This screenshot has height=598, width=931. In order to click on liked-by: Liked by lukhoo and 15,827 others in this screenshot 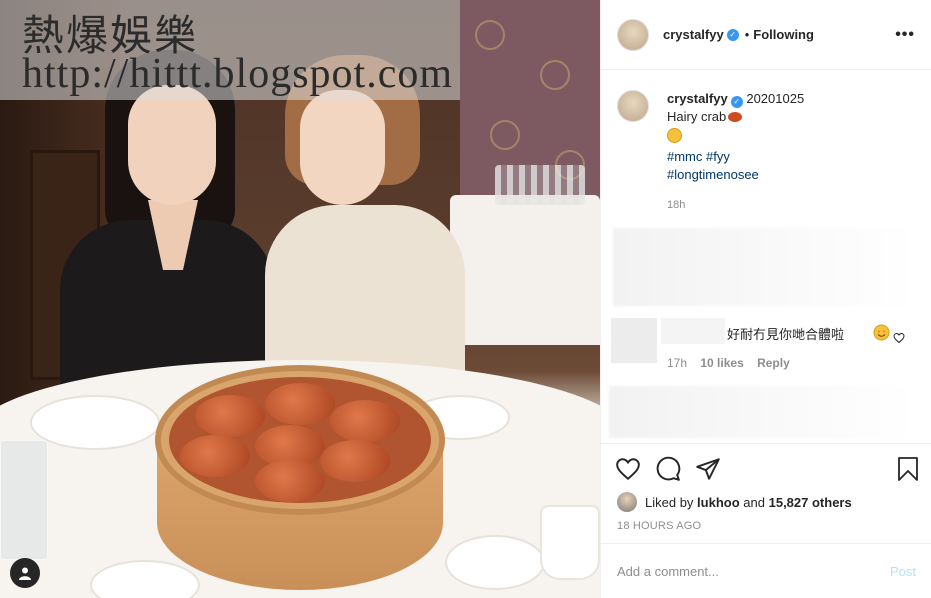, I will do `click(734, 502)`.